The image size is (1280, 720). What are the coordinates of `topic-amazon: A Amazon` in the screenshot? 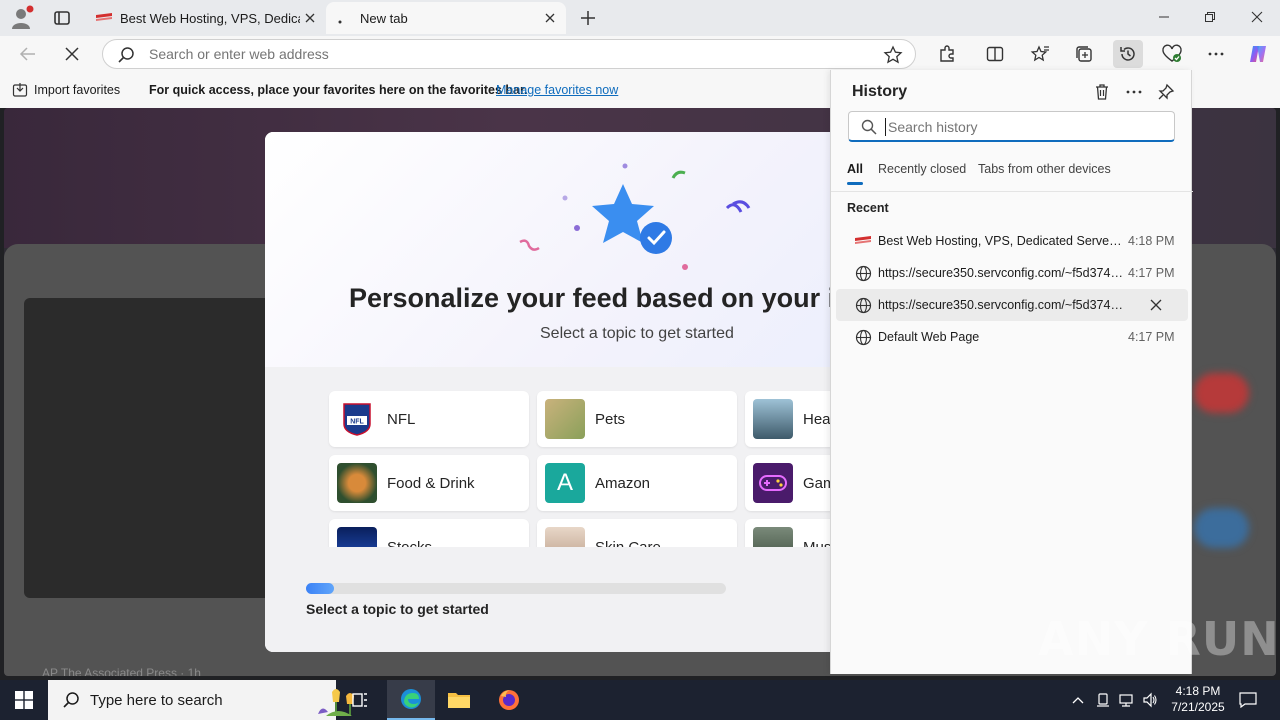 It's located at (637, 483).